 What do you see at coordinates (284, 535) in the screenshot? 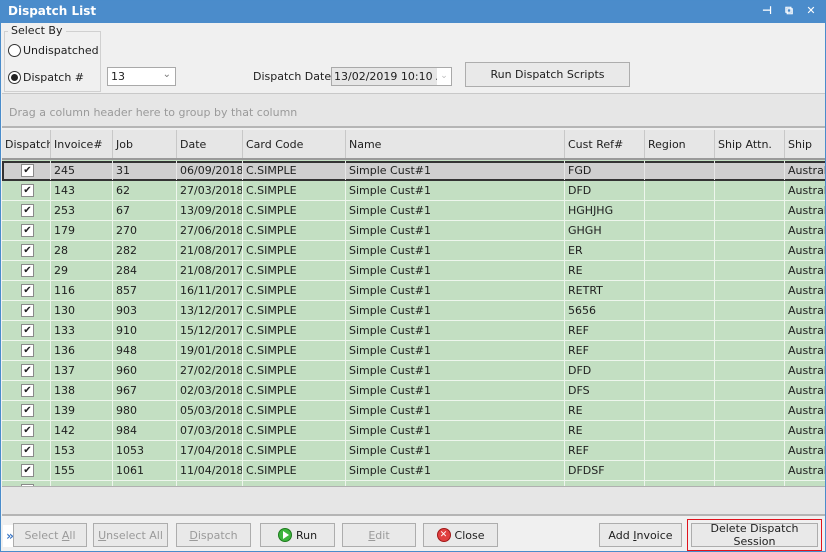
I see `play-icon` at bounding box center [284, 535].